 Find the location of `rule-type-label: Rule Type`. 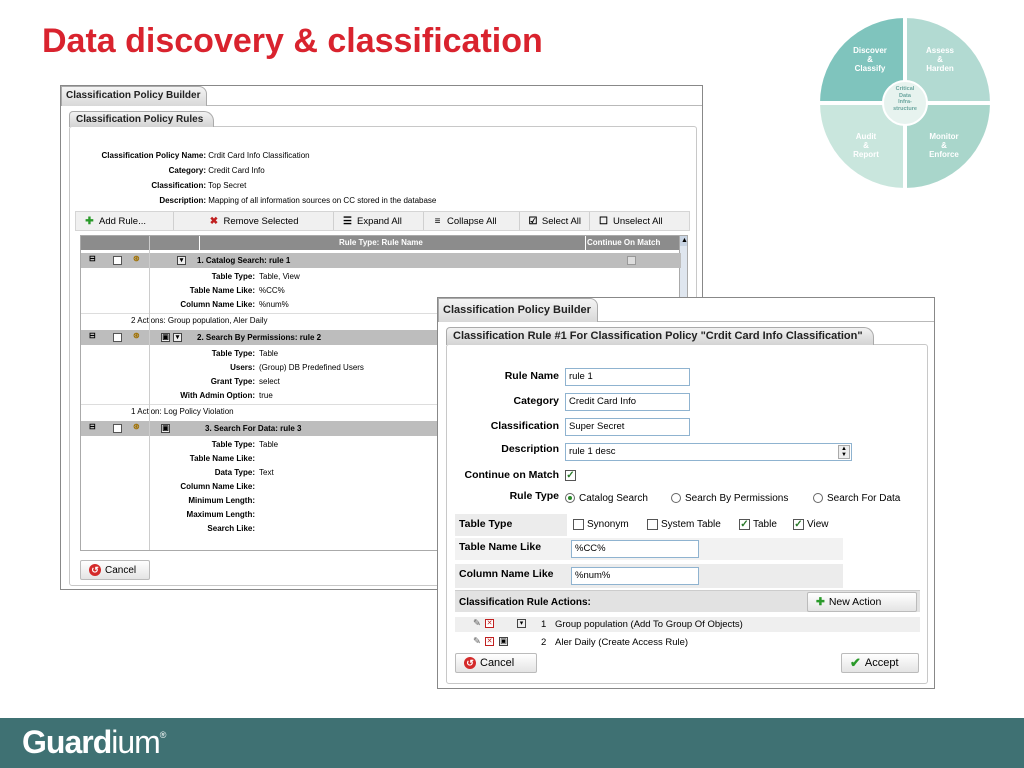

rule-type-label: Rule Type is located at coordinates (534, 496).